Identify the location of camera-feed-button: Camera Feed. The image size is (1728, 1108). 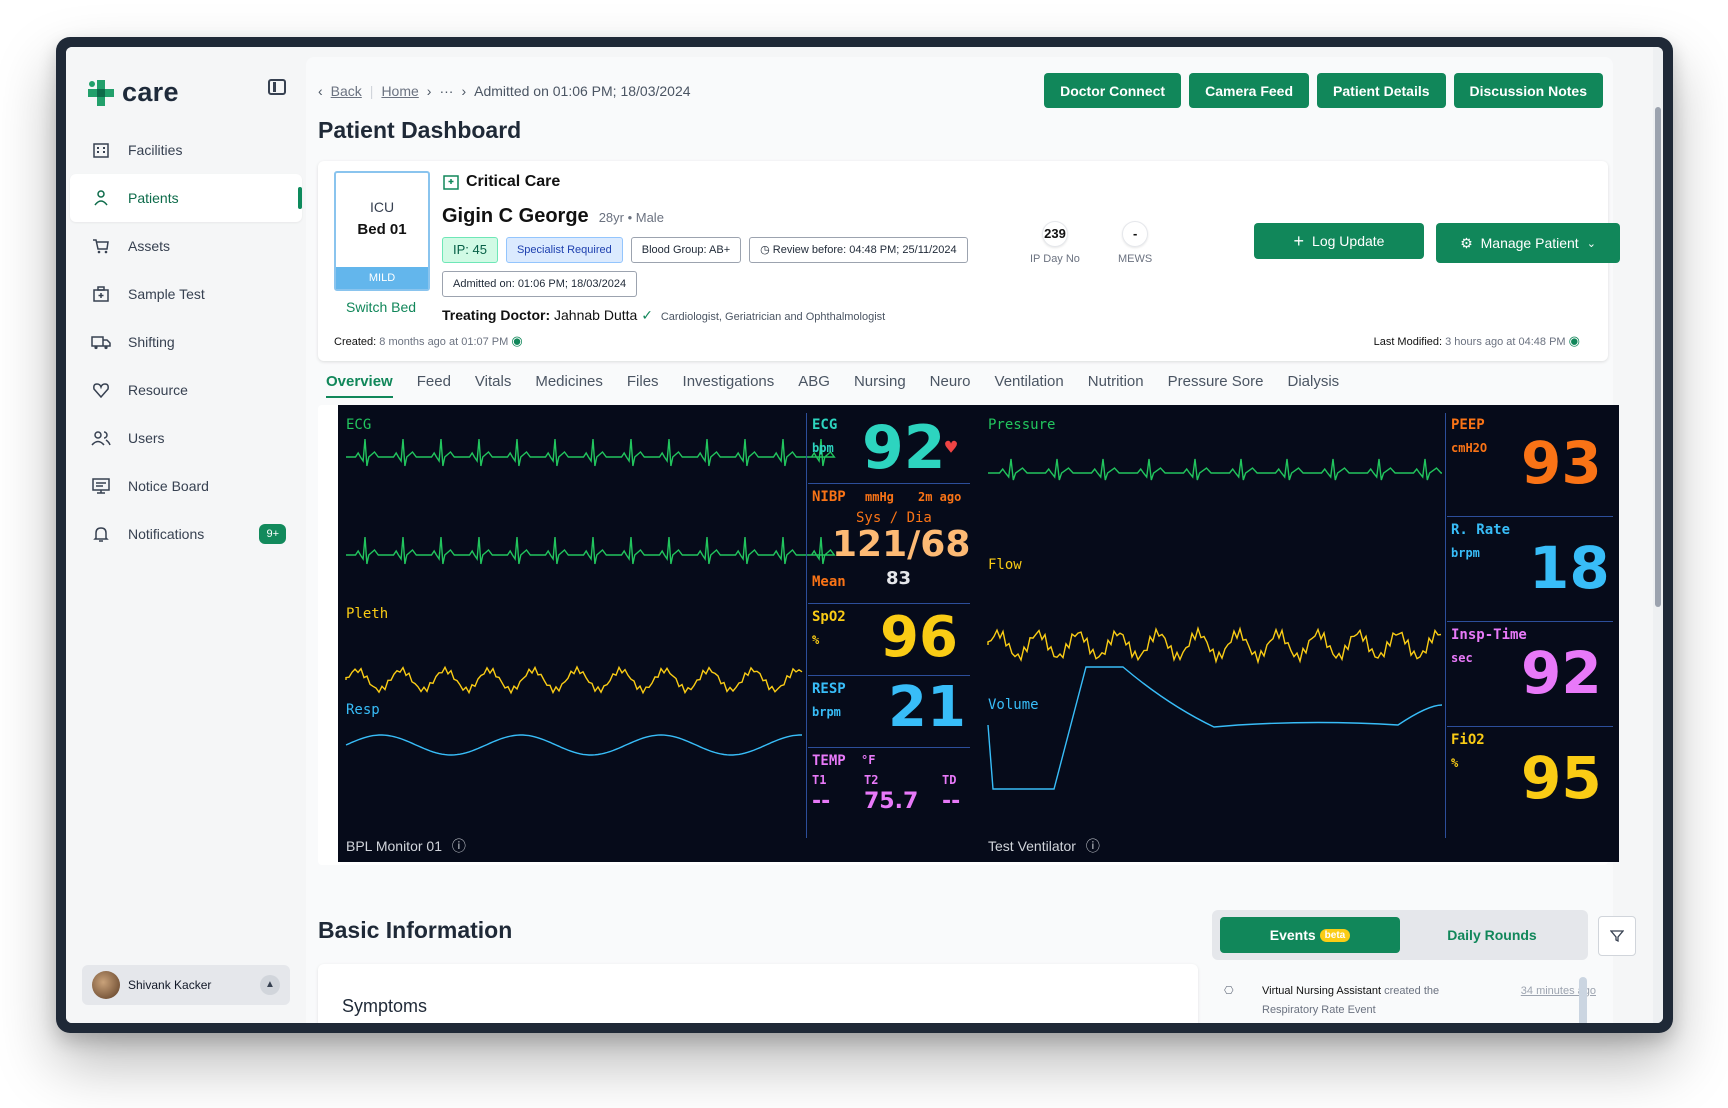
(1249, 90).